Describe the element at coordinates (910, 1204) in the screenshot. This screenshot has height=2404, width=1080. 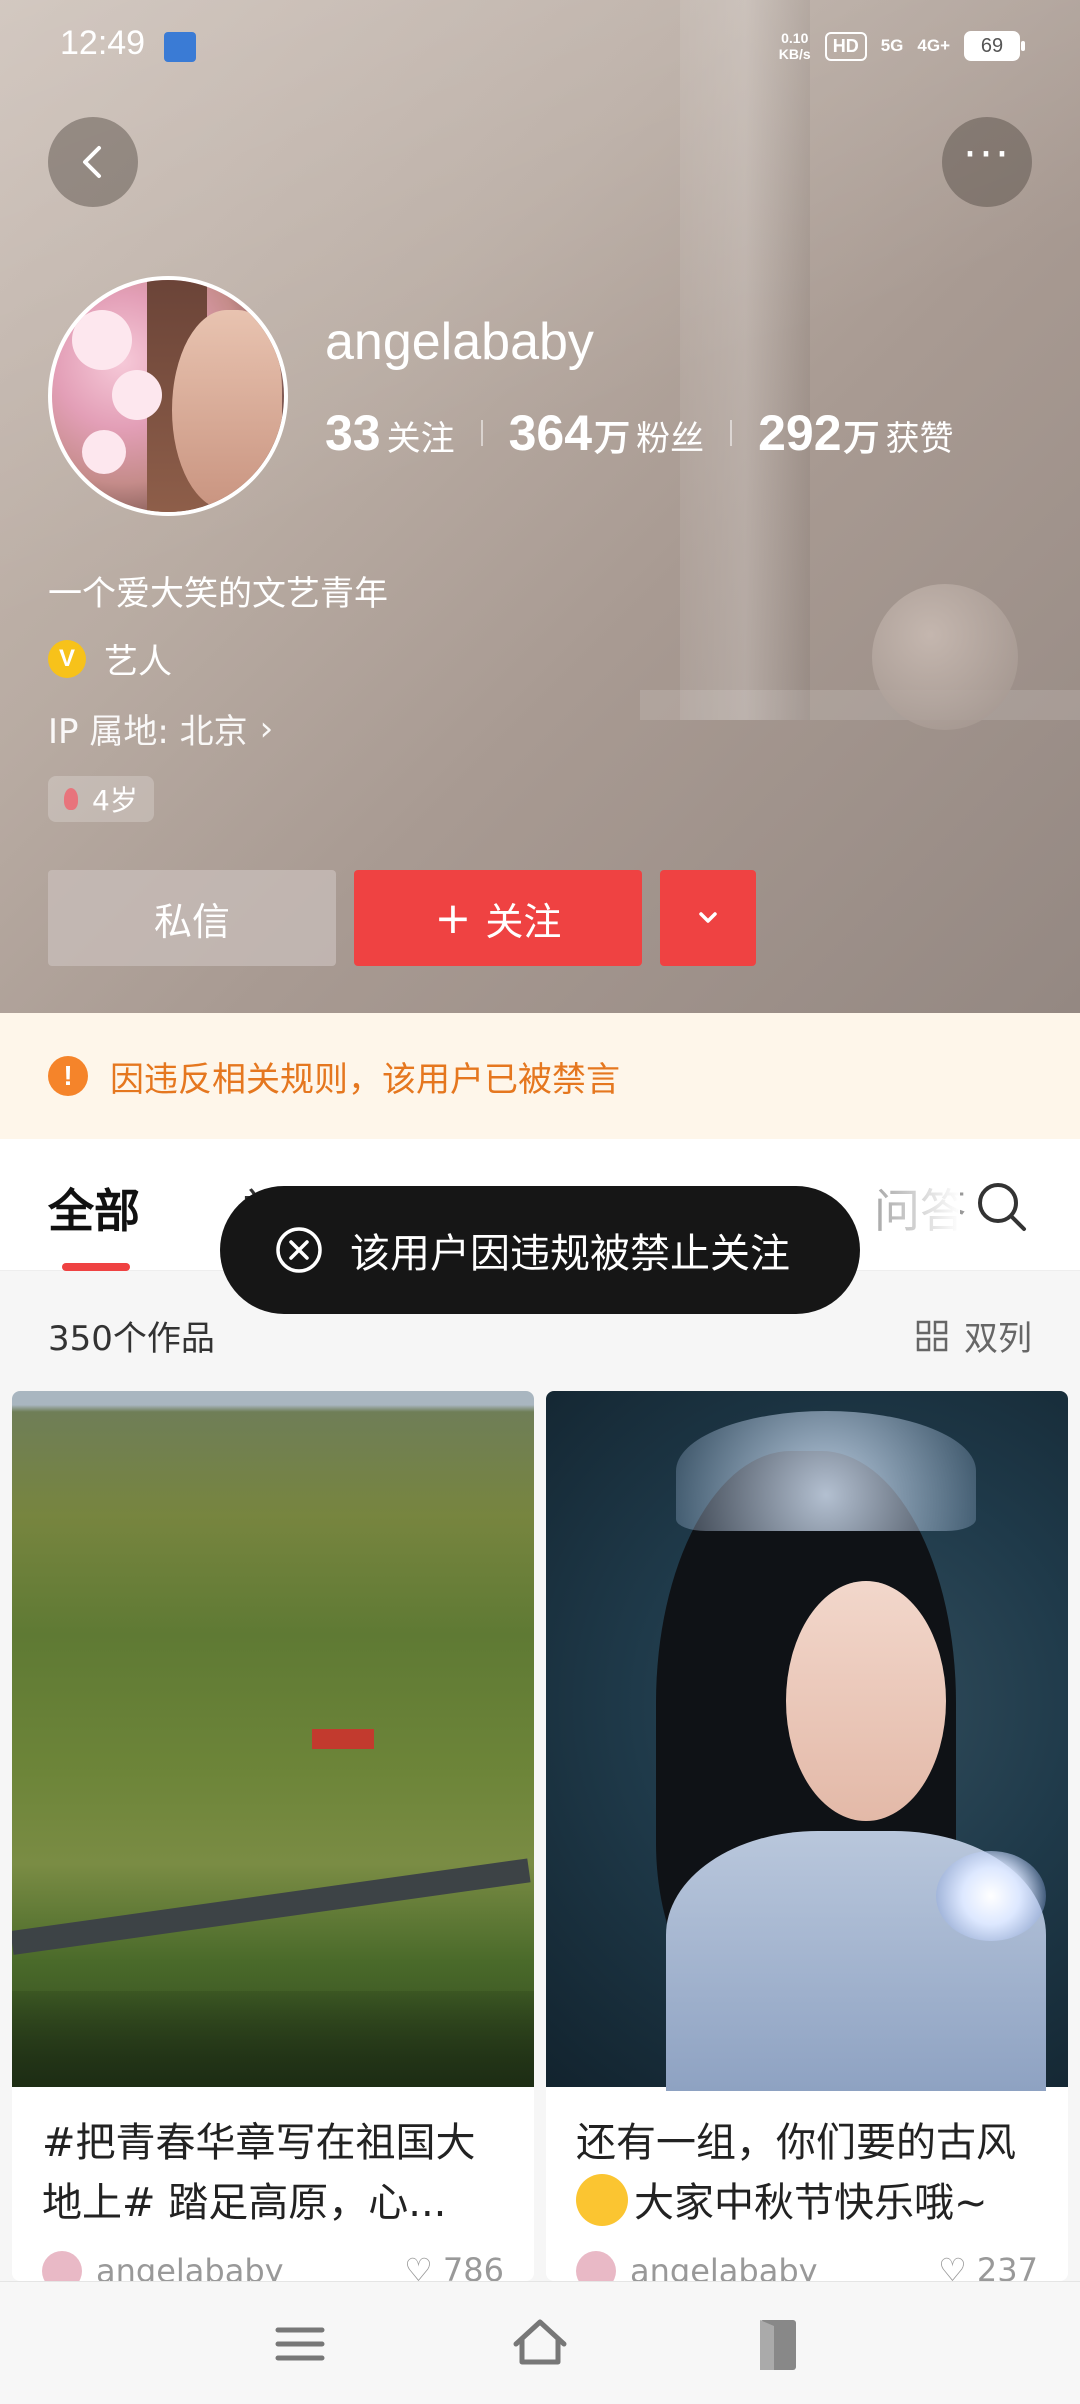
I see `tab-fade` at that location.